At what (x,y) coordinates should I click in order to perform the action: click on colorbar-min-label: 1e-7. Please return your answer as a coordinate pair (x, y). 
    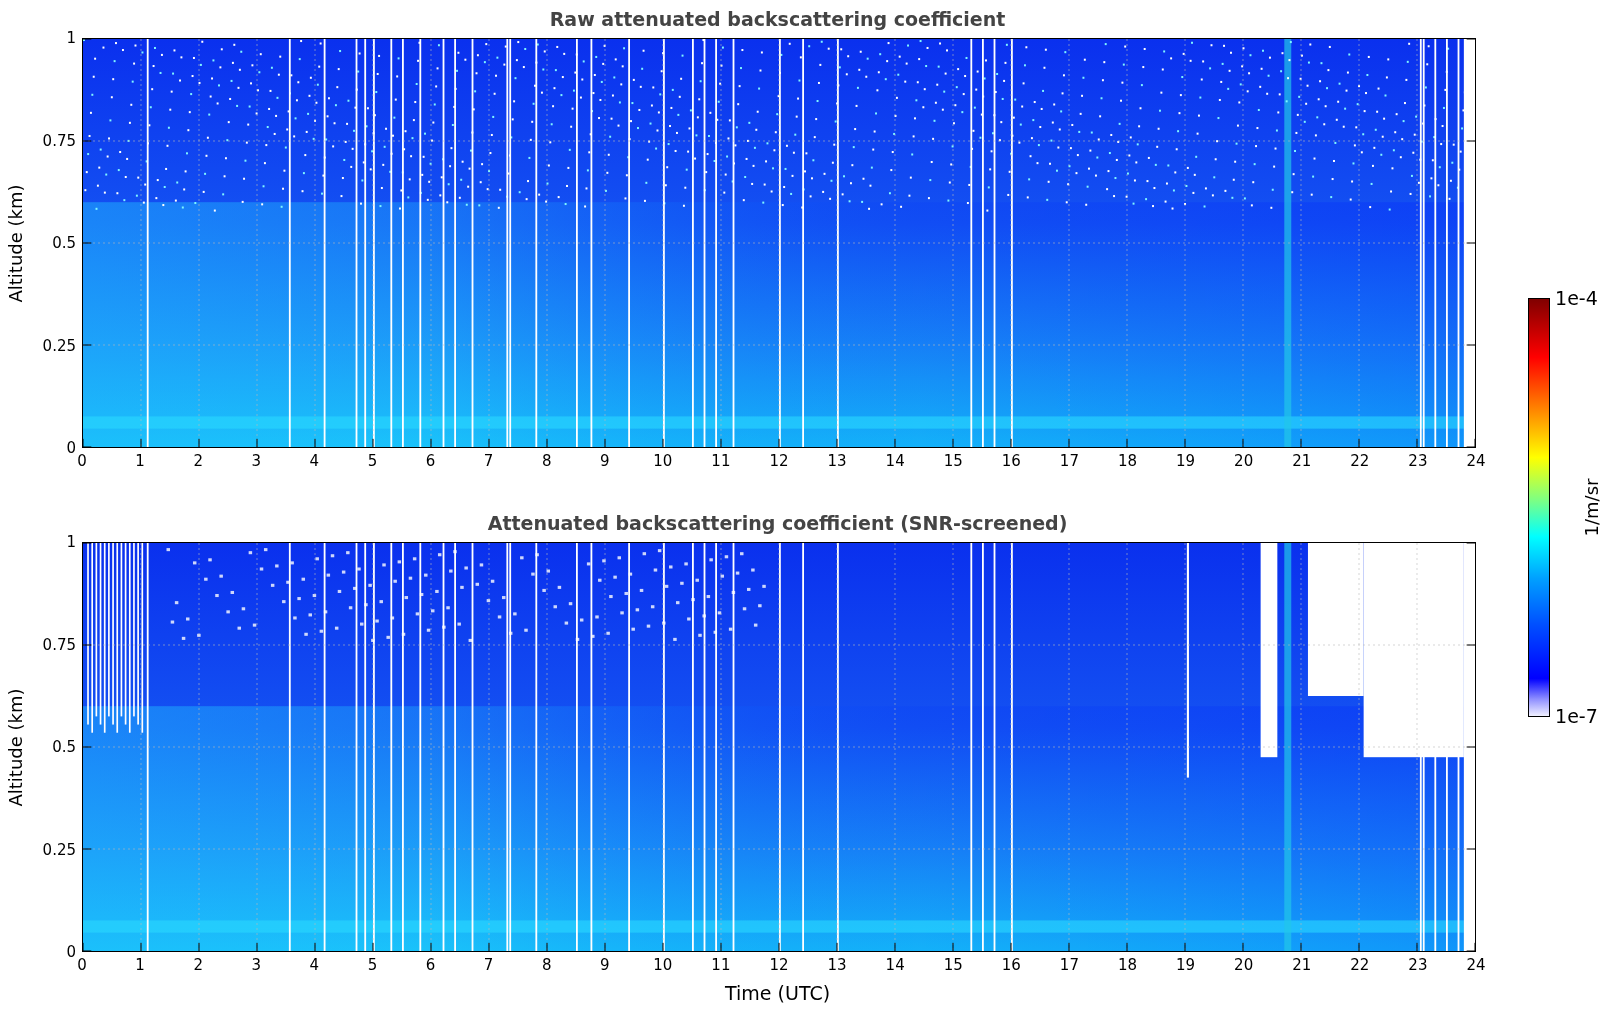
    Looking at the image, I should click on (1576, 716).